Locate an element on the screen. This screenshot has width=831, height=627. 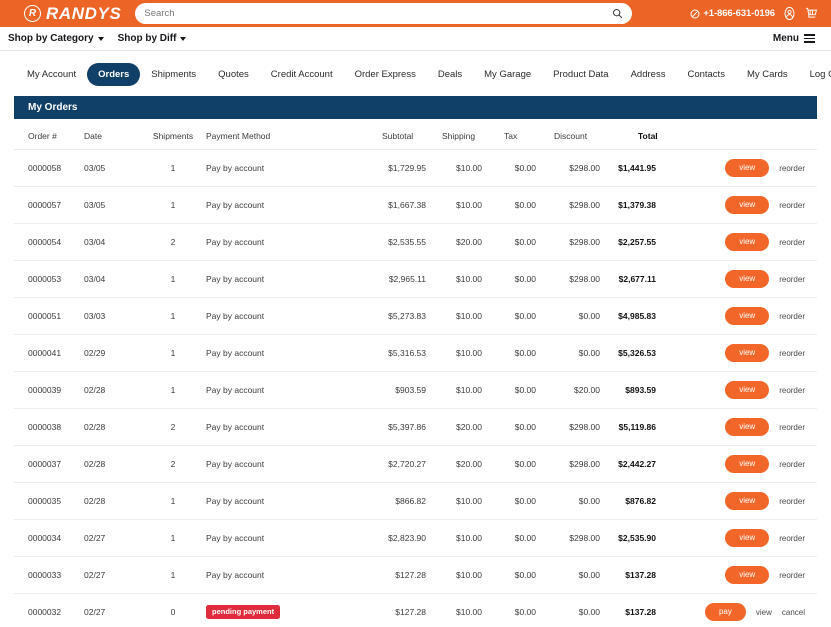
cancel-button: cancel is located at coordinates (793, 612).